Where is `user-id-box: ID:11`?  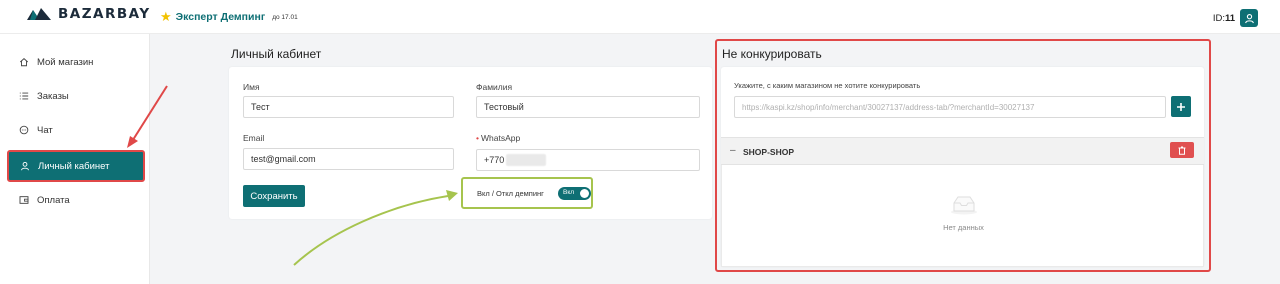 user-id-box: ID:11 is located at coordinates (1235, 18).